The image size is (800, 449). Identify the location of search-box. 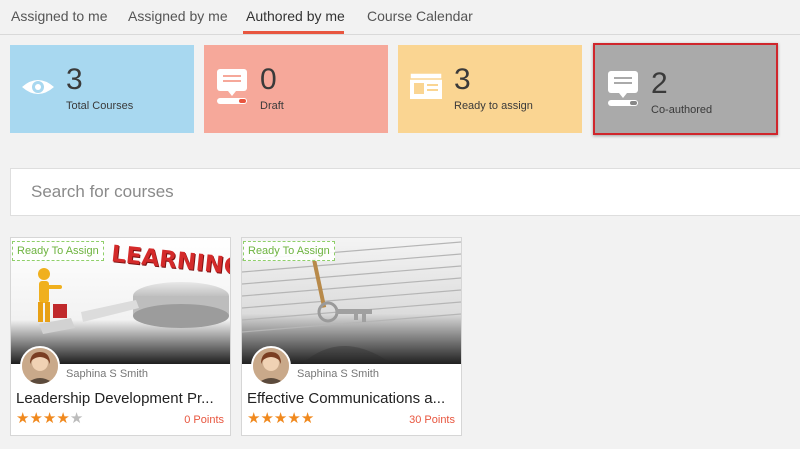
(405, 192).